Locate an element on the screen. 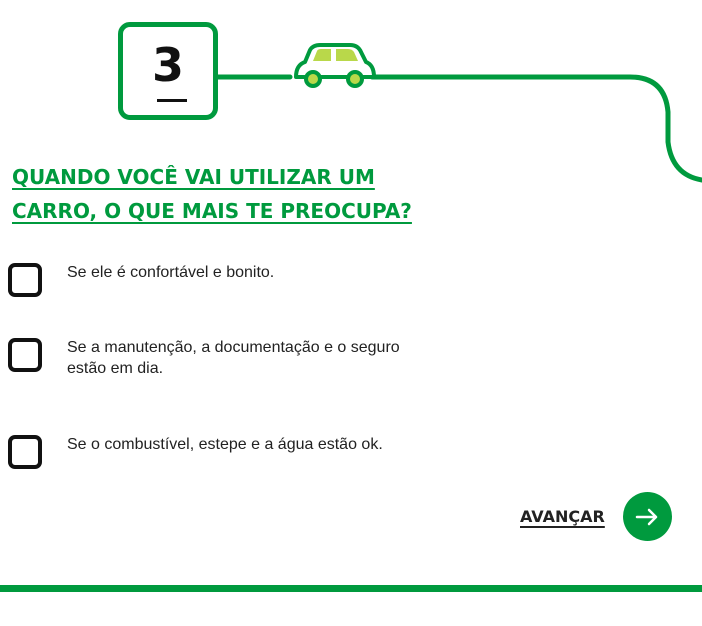 The height and width of the screenshot is (626, 702). car-icon is located at coordinates (335, 65).